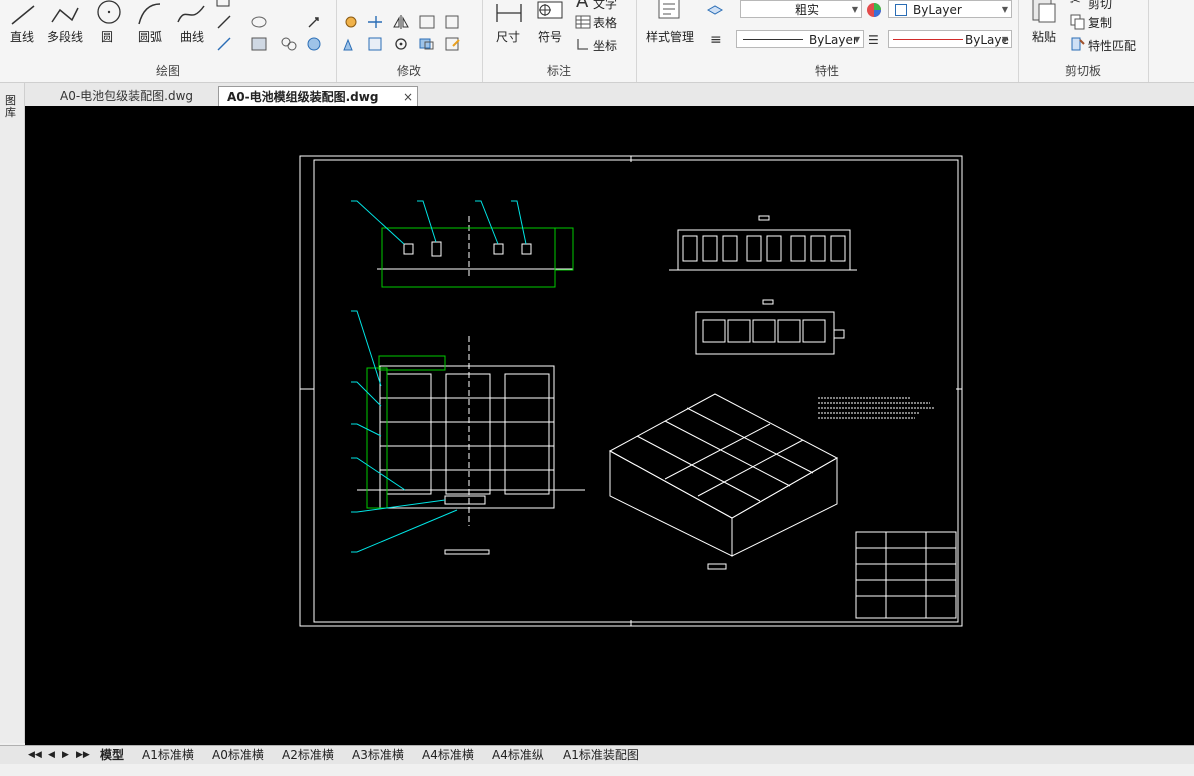  I want to click on offset-icon, so click(375, 44).